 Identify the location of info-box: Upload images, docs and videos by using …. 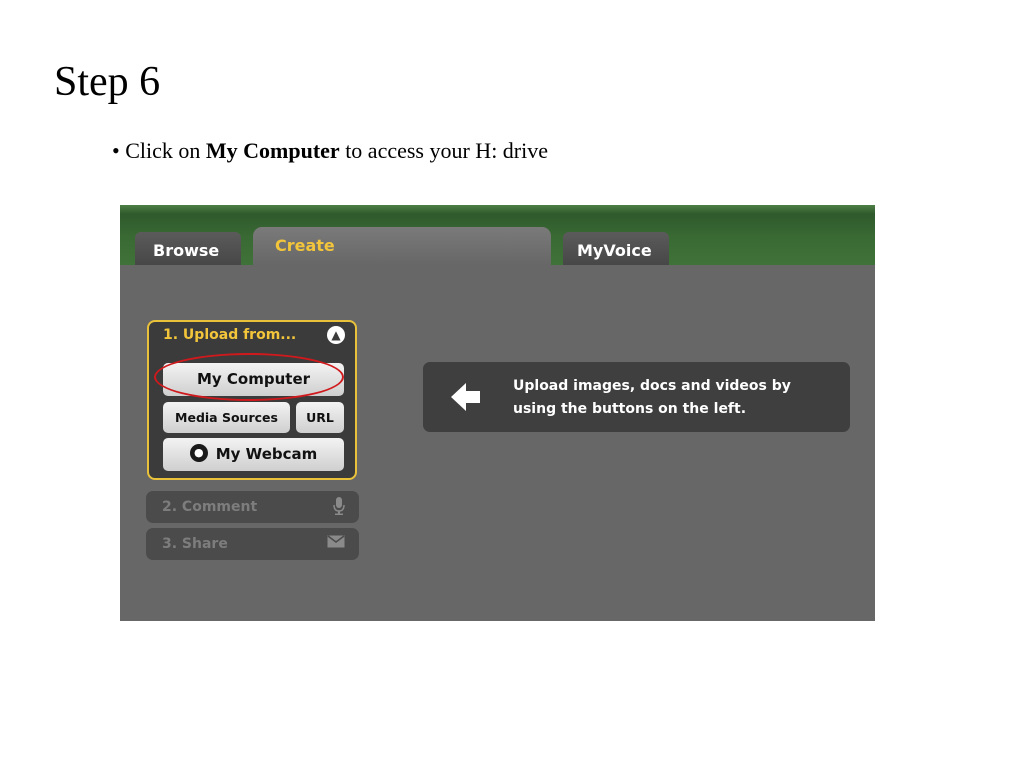
(636, 397).